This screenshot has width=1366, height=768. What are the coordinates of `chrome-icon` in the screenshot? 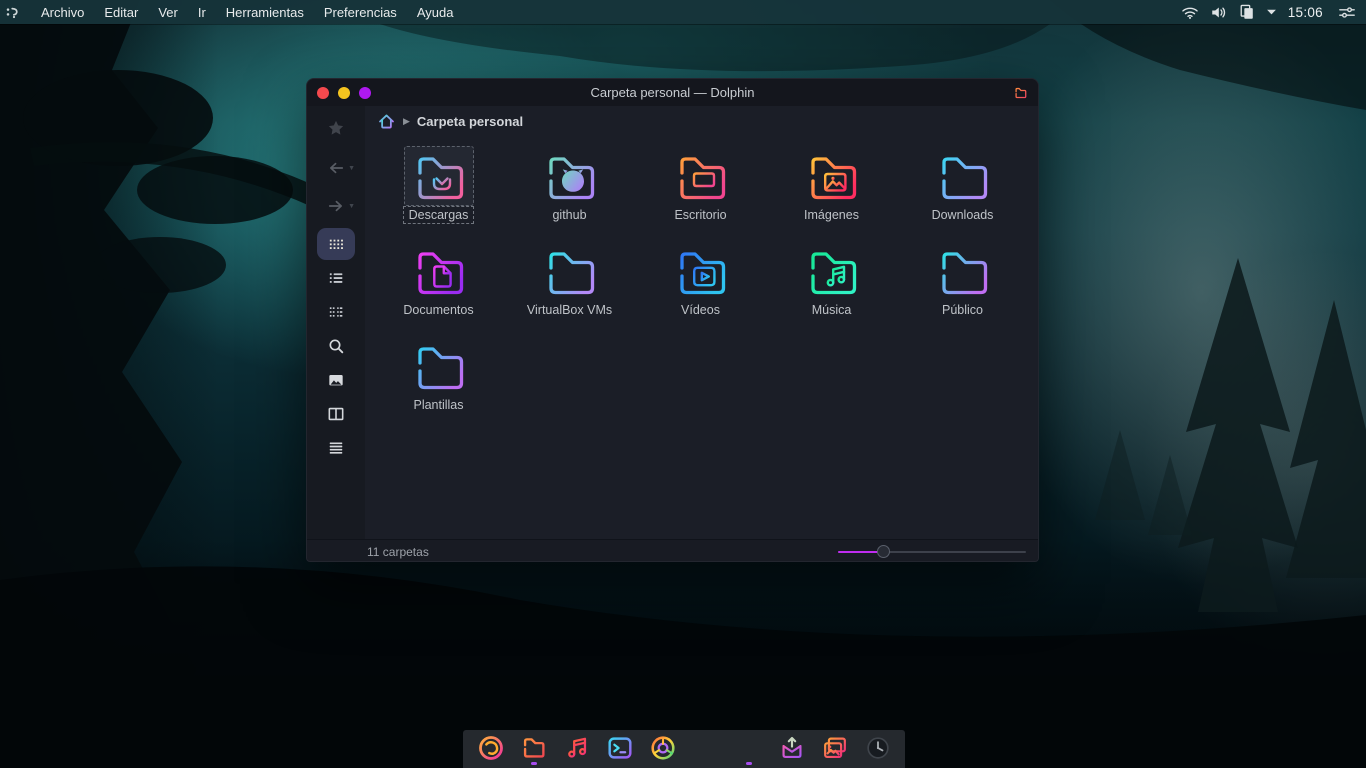 It's located at (663, 749).